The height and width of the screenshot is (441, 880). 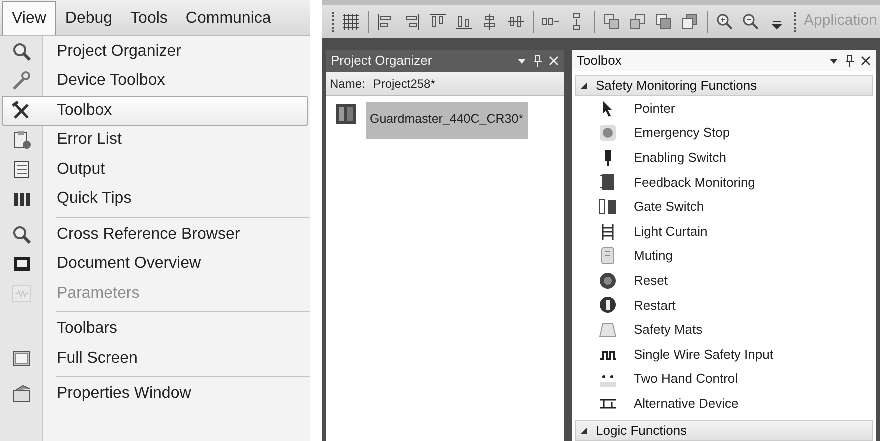 What do you see at coordinates (724, 182) in the screenshot?
I see `palette-entry: Feedback Monitoring` at bounding box center [724, 182].